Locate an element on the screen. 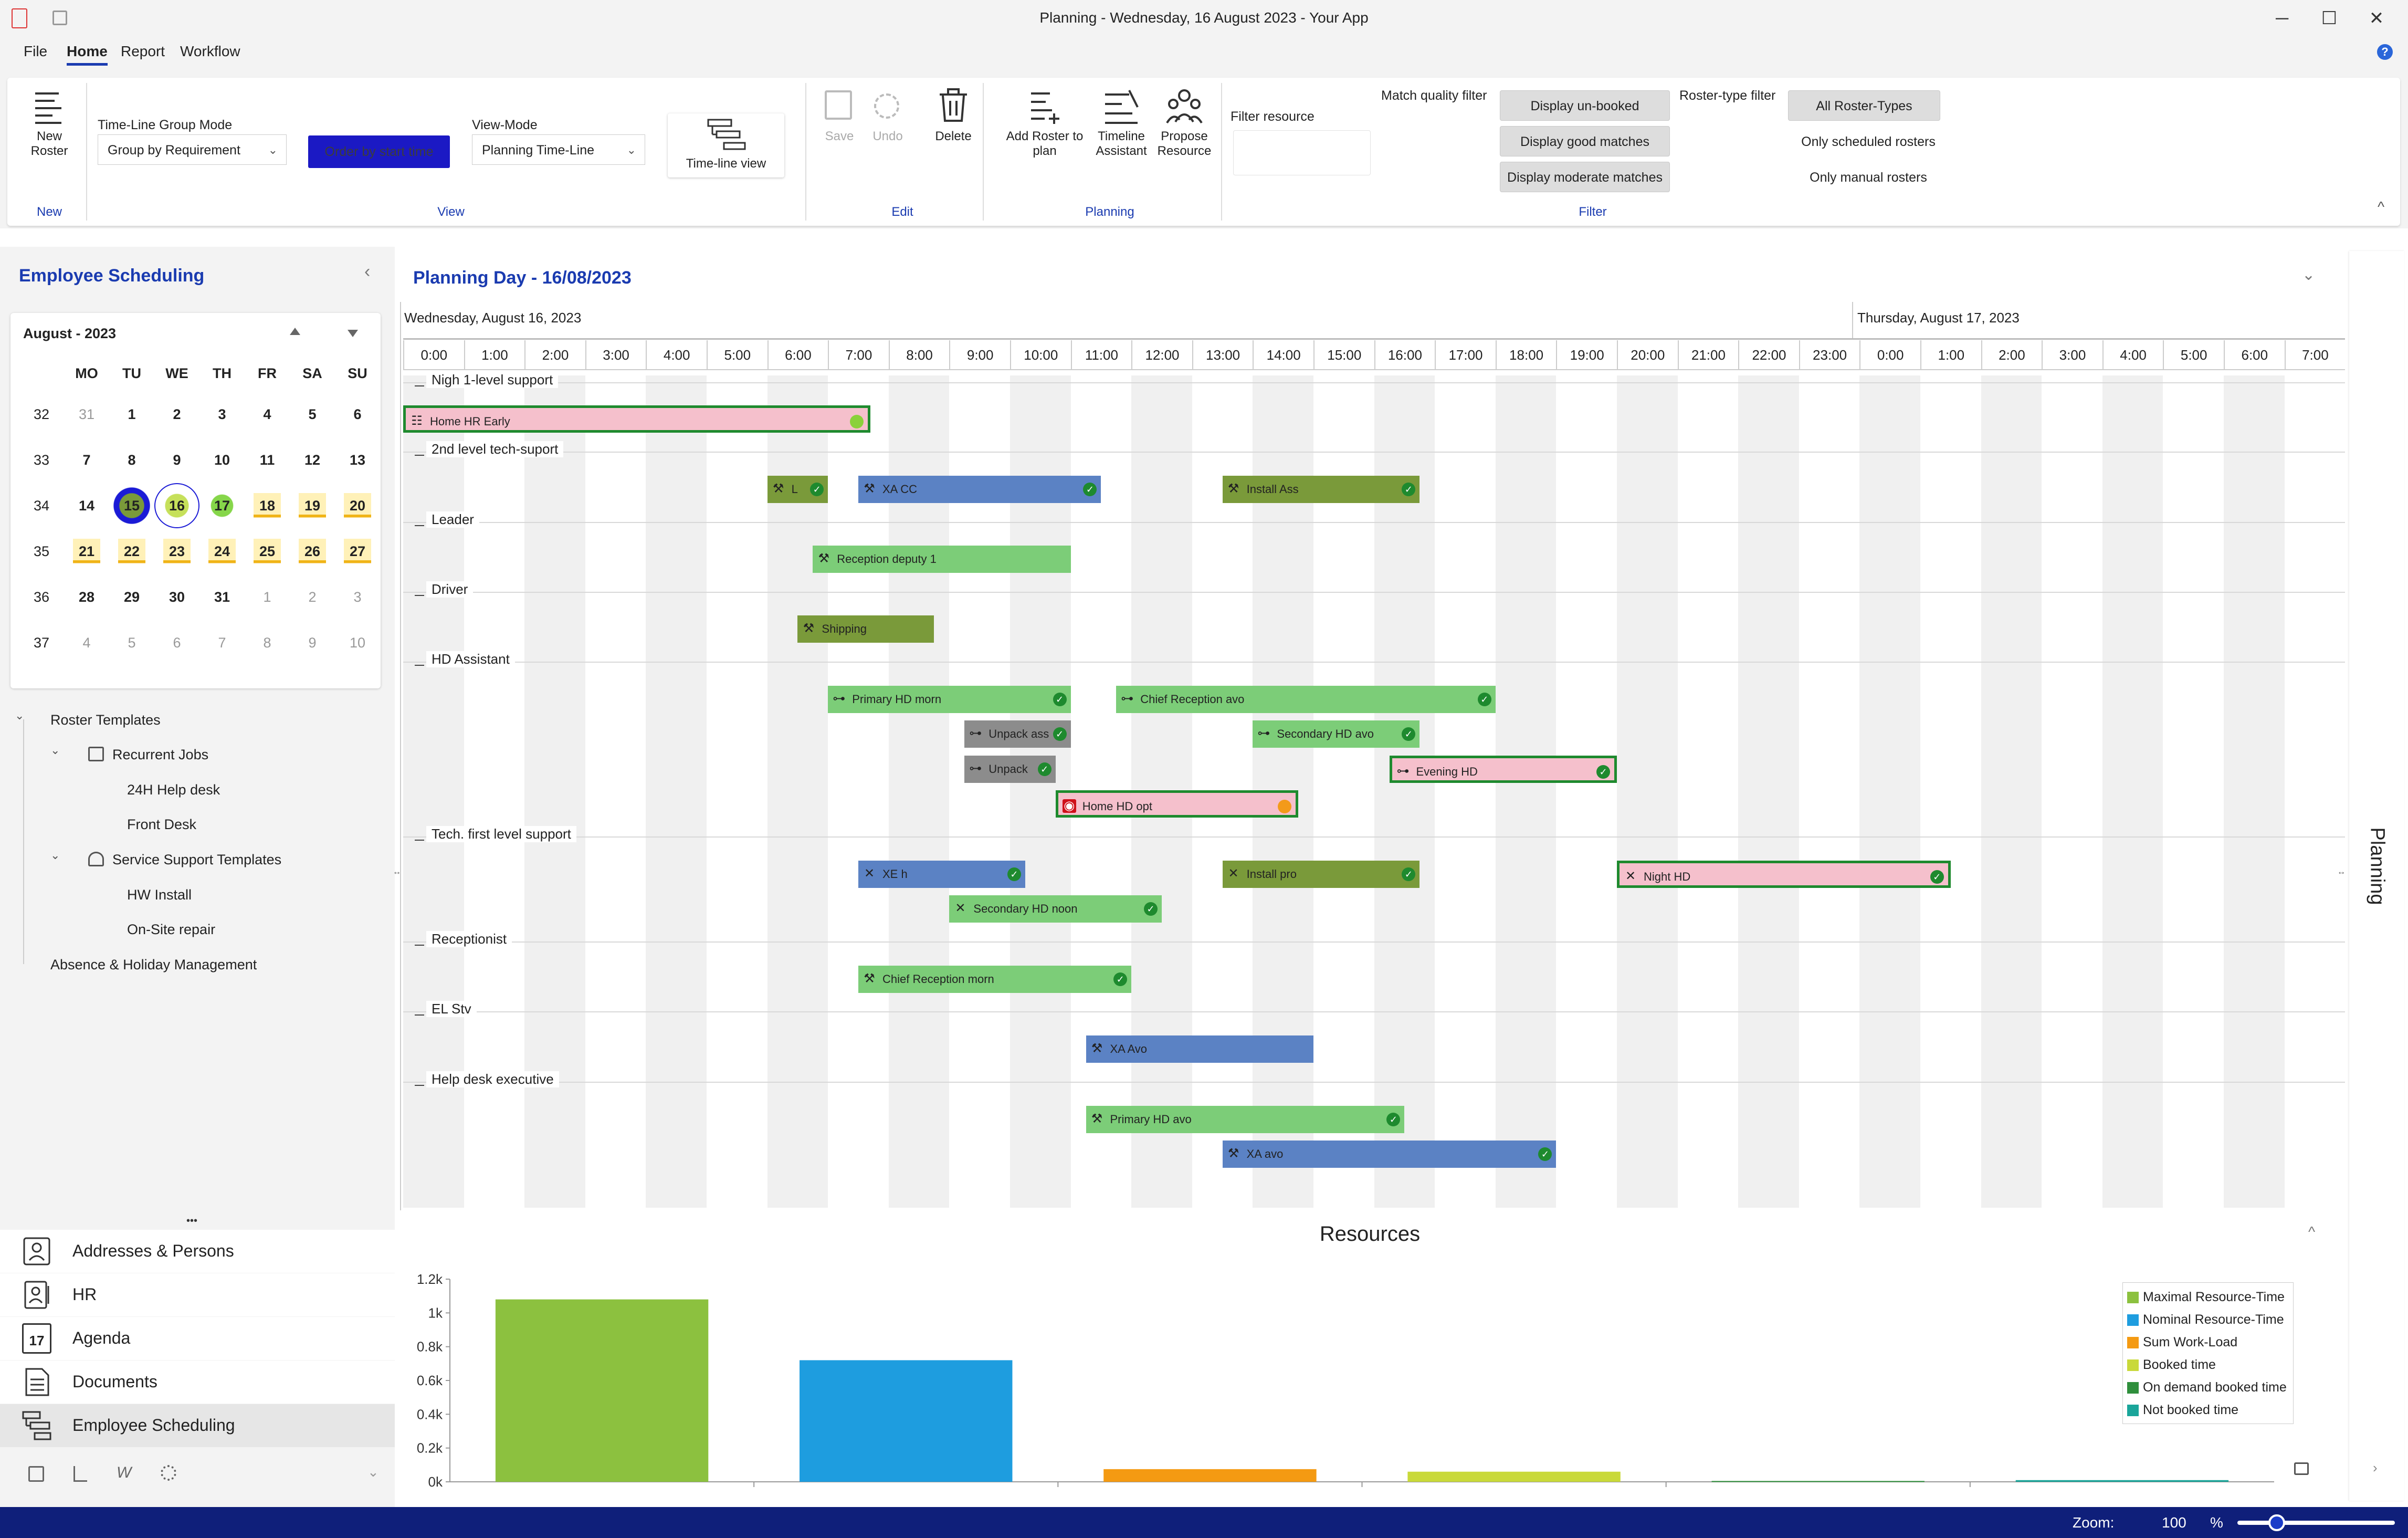  wiki-icon: W is located at coordinates (124, 1473).